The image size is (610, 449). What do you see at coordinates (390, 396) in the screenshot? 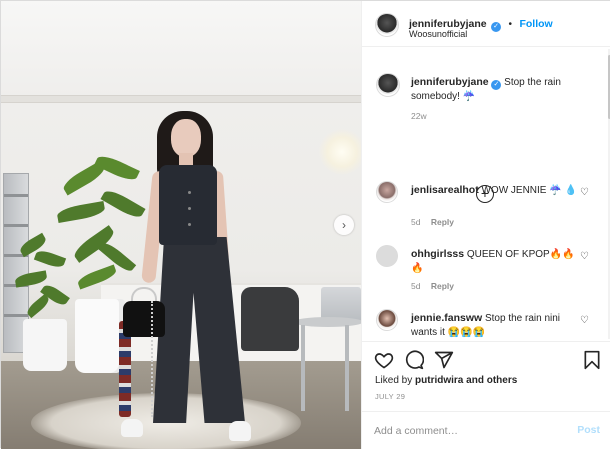
I see `post-date: JULY 29` at bounding box center [390, 396].